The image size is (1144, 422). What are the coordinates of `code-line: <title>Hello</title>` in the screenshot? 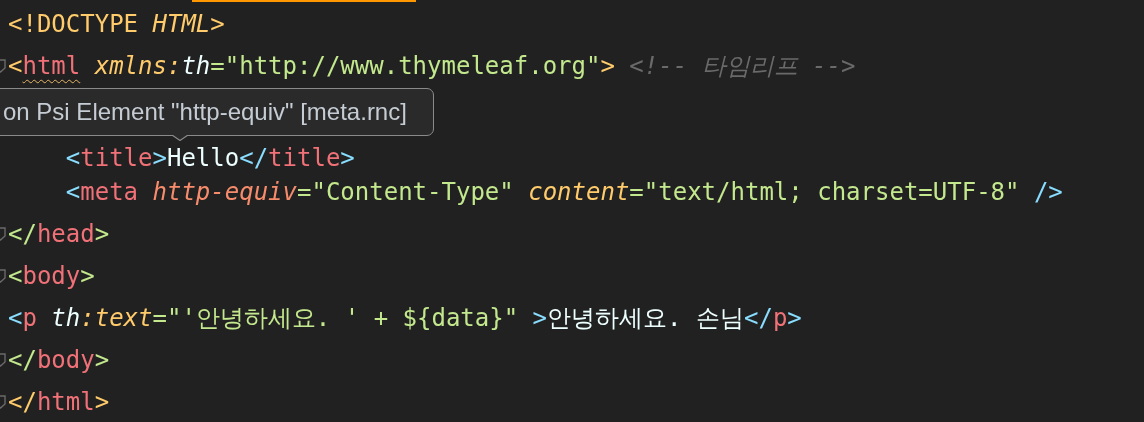 It's located at (209, 158).